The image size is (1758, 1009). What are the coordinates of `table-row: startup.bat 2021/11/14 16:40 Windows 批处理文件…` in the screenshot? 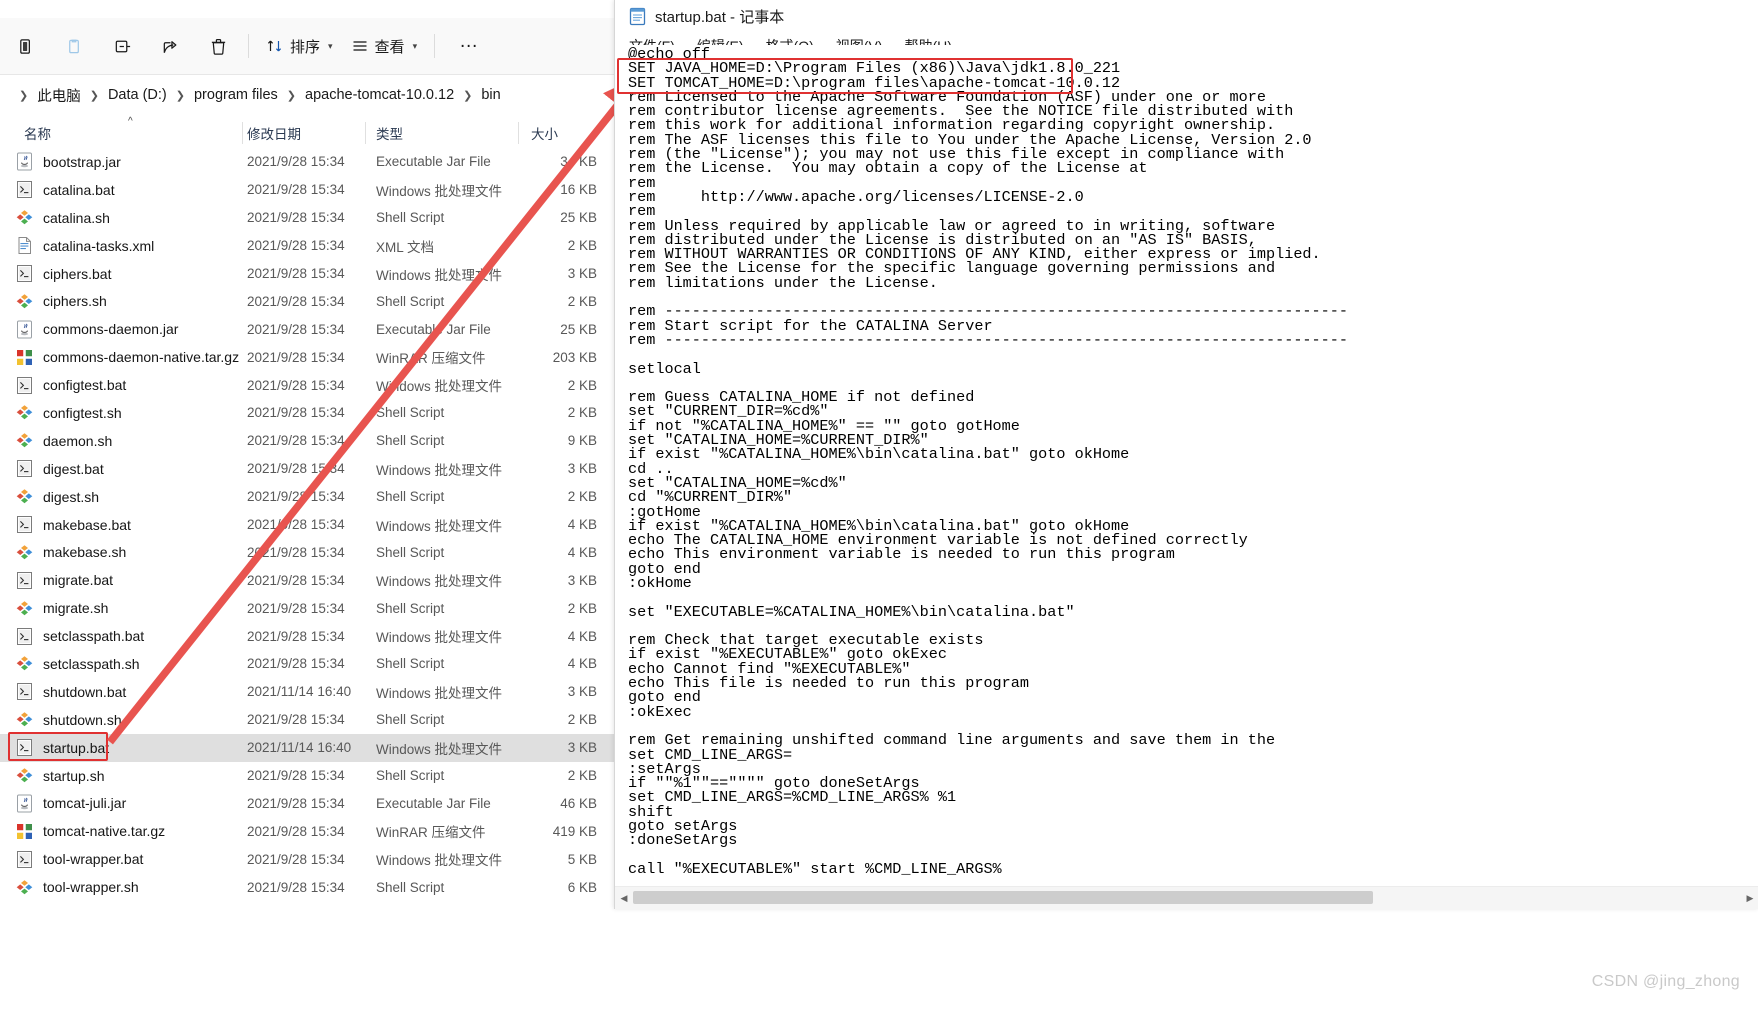 It's located at (307, 747).